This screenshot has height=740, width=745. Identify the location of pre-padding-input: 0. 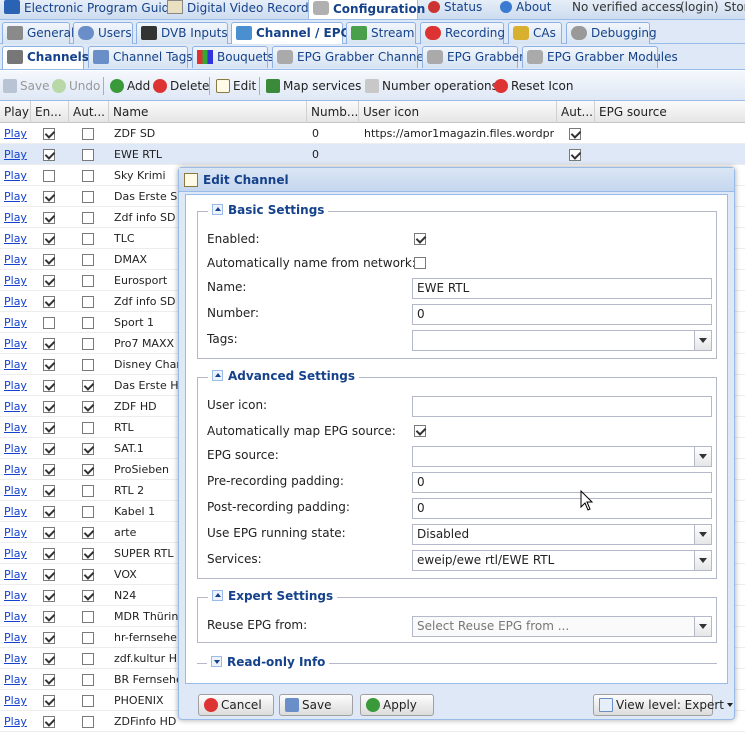
(562, 482).